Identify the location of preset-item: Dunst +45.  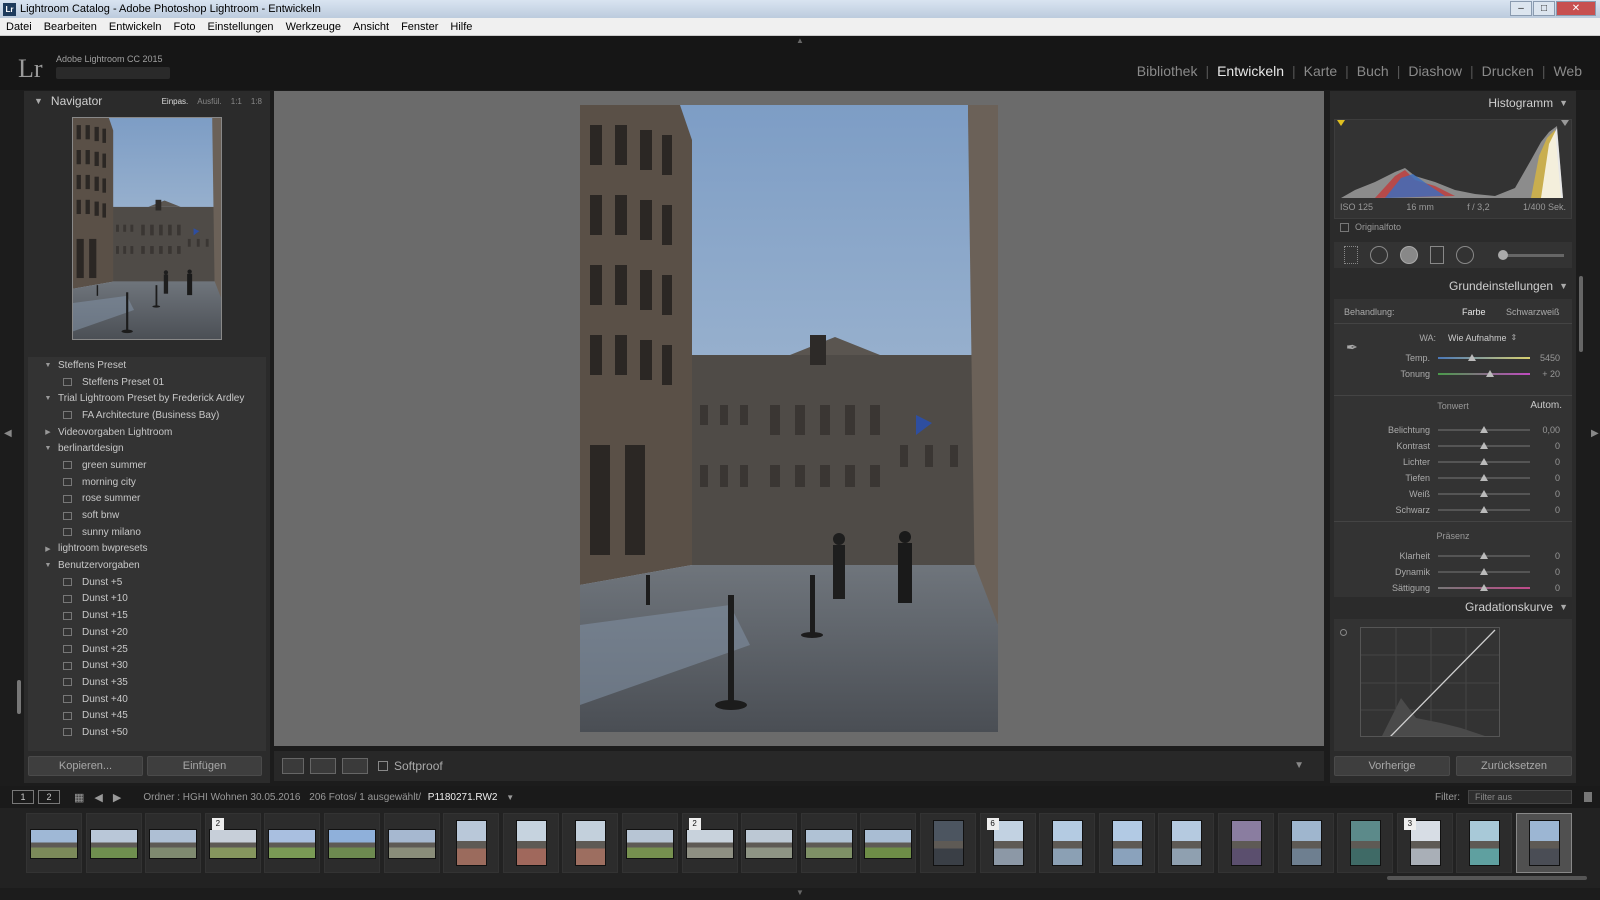
(147, 715).